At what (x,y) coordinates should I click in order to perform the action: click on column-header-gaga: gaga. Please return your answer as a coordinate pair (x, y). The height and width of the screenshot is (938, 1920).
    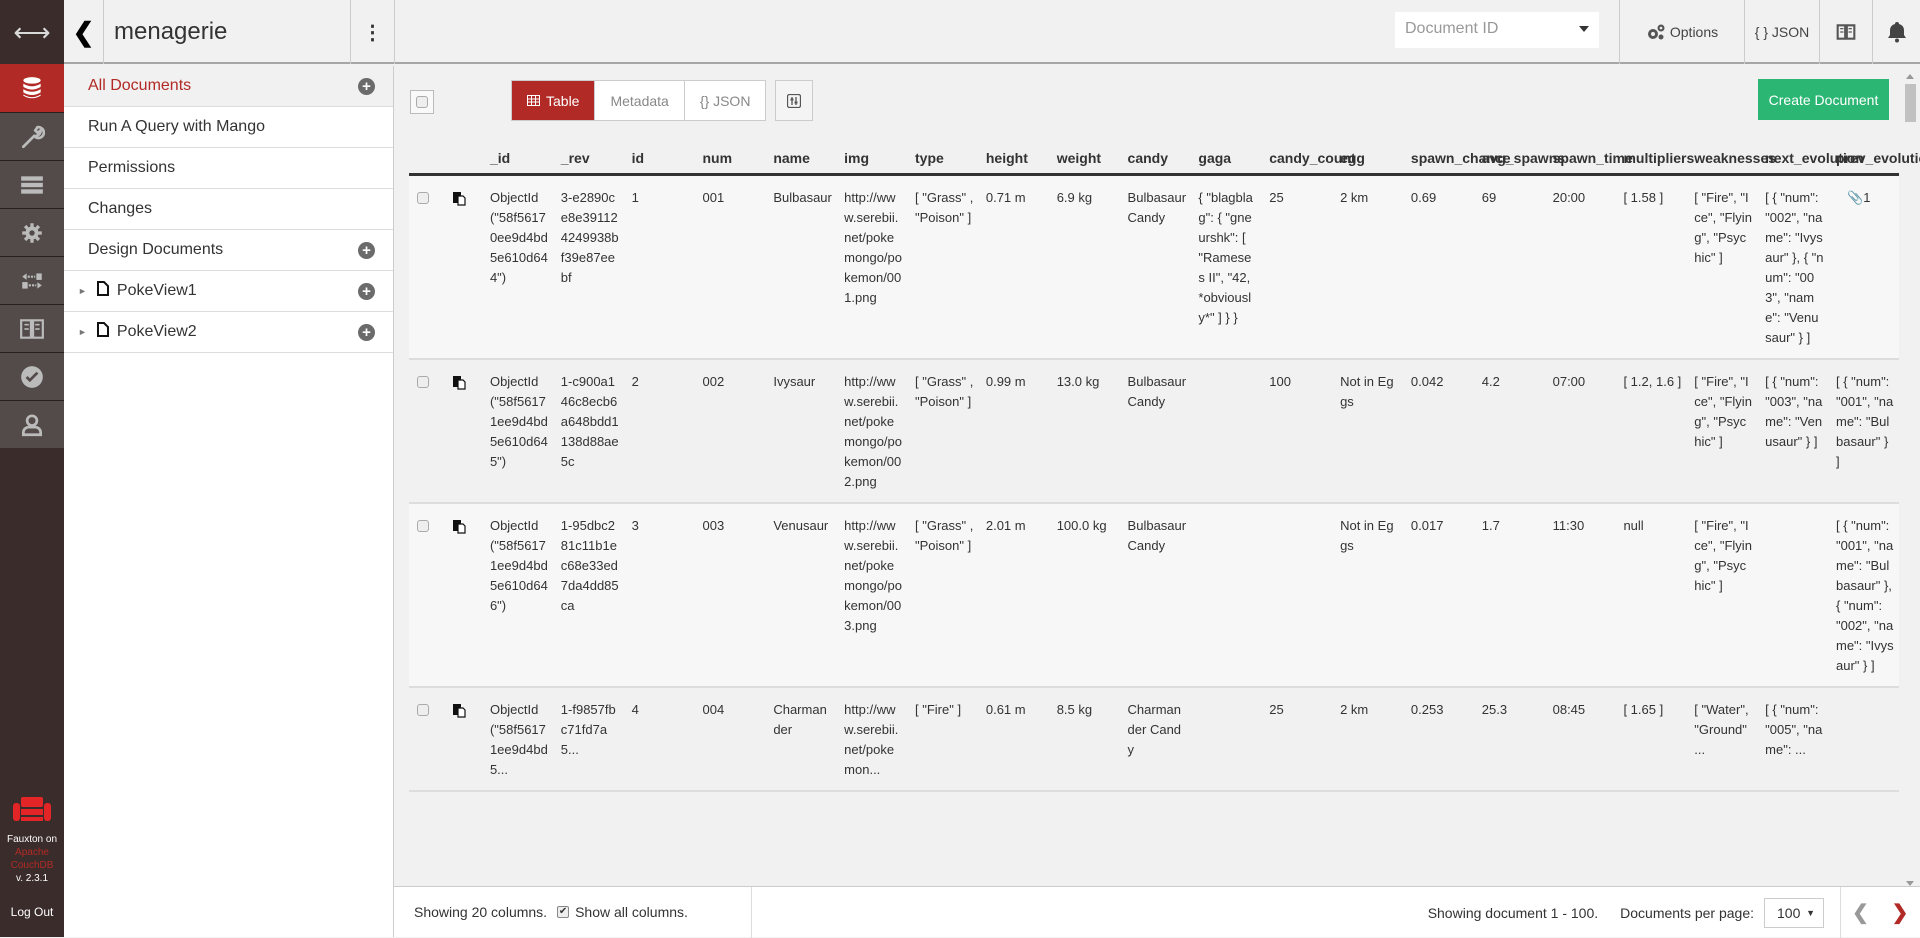
    Looking at the image, I should click on (1226, 160).